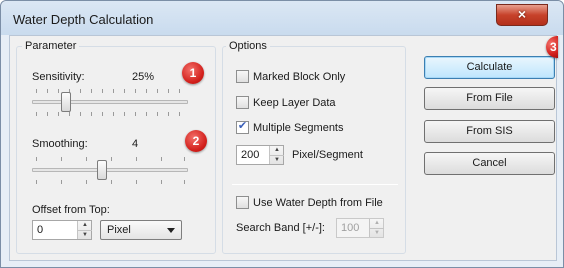 The height and width of the screenshot is (268, 564). What do you see at coordinates (60, 144) in the screenshot?
I see `smoothing-label: Smoothing:` at bounding box center [60, 144].